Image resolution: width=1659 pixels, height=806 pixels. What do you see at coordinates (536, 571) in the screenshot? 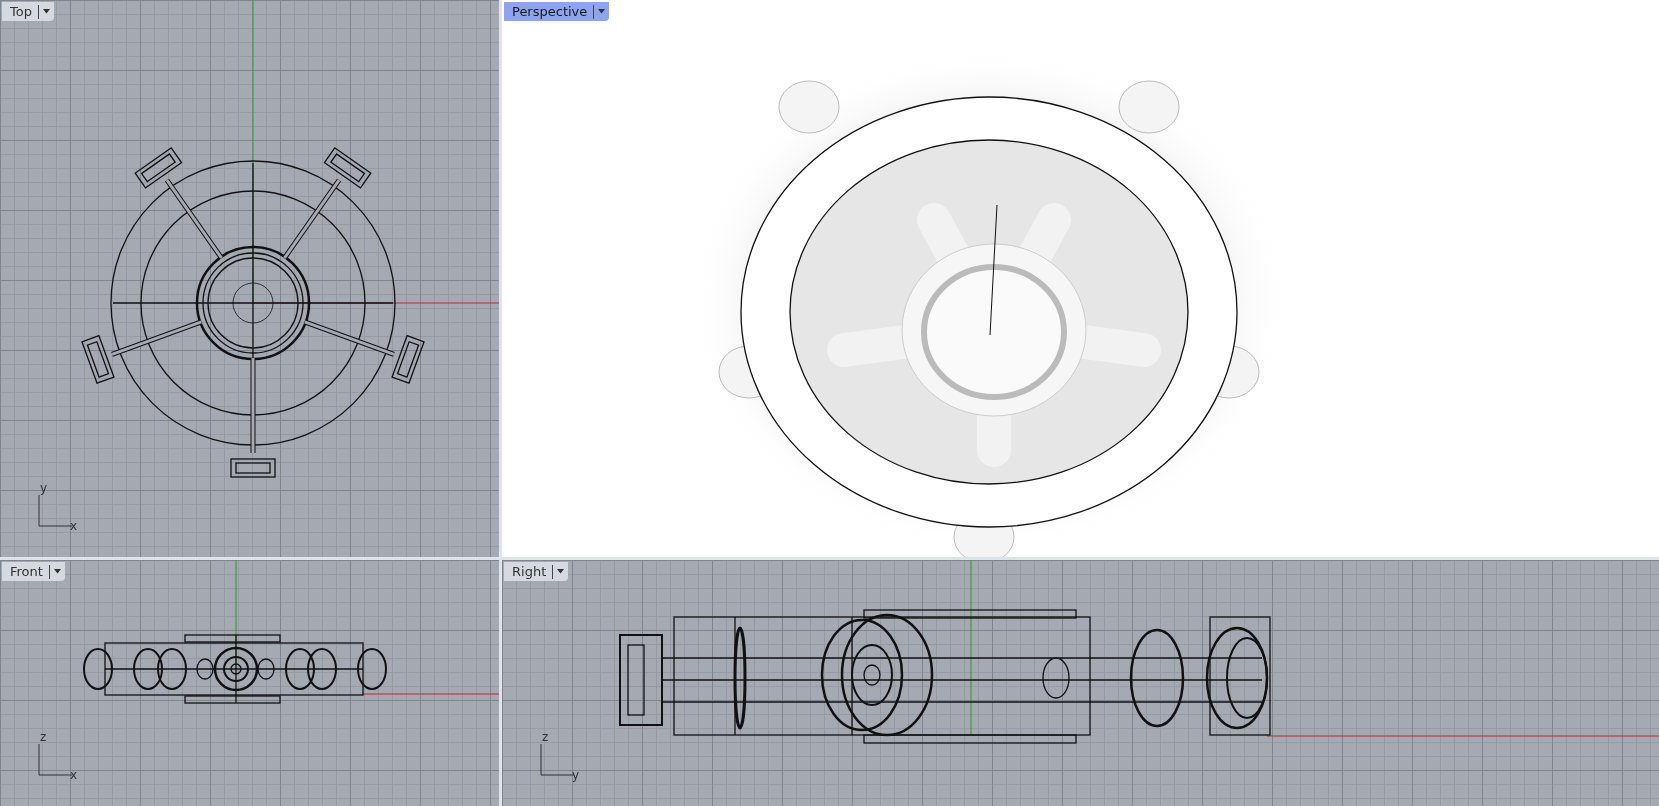
I see `viewport-tab: Right` at bounding box center [536, 571].